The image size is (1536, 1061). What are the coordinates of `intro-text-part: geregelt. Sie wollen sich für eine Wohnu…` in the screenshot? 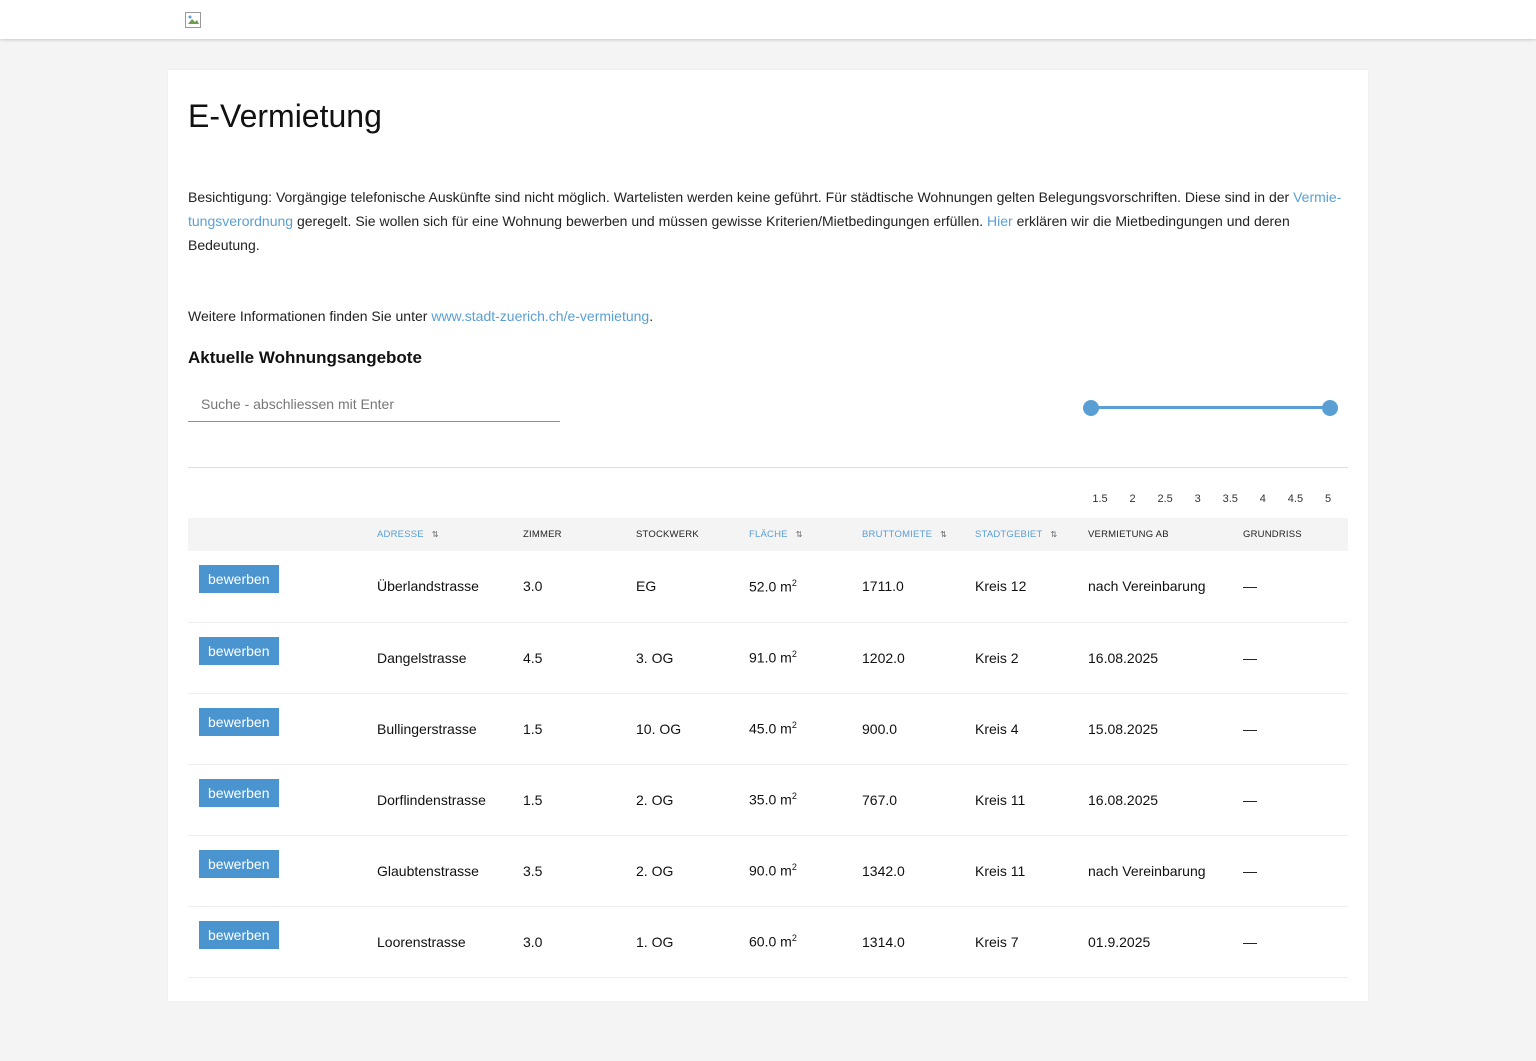 It's located at (640, 221).